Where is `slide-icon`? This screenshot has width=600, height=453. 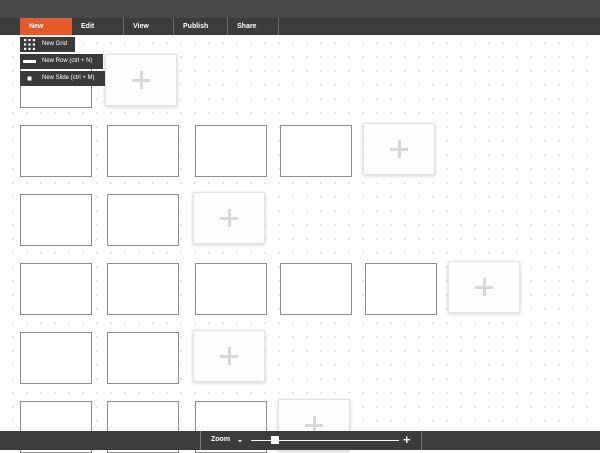 slide-icon is located at coordinates (29, 78).